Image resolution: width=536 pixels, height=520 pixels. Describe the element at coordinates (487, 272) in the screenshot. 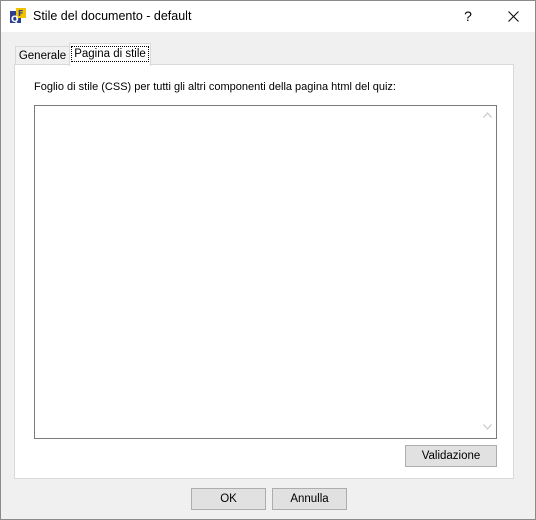

I see `vertical-scrollbar` at that location.